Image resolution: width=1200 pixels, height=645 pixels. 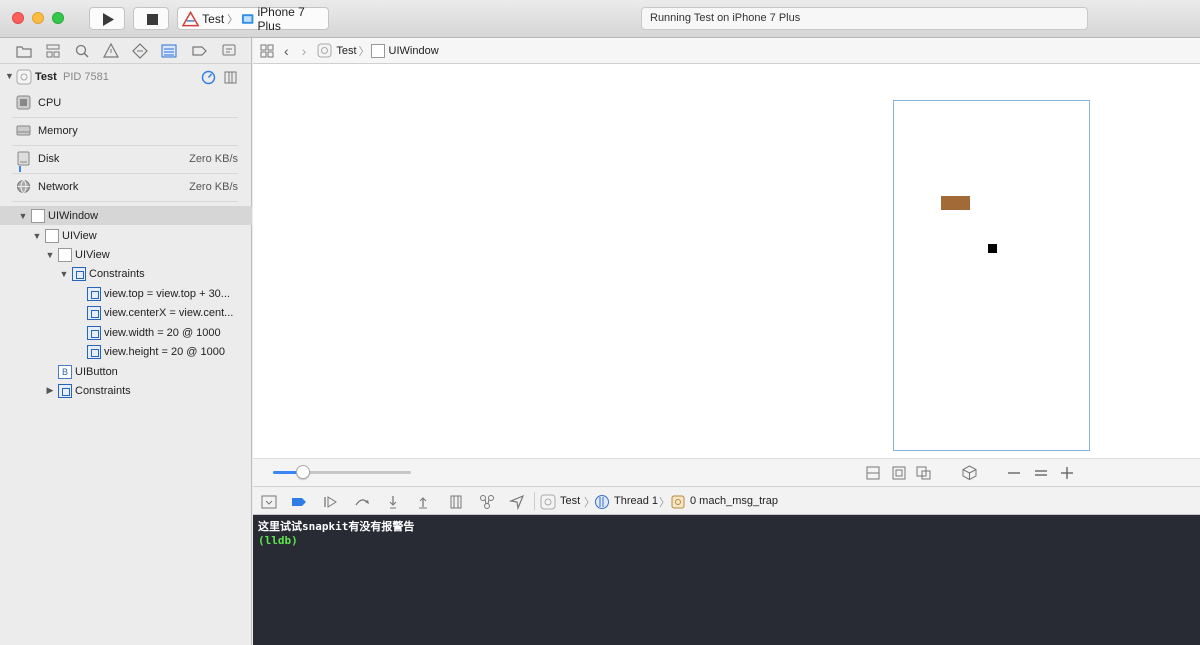 I want to click on thread-icon, so click(x=602, y=502).